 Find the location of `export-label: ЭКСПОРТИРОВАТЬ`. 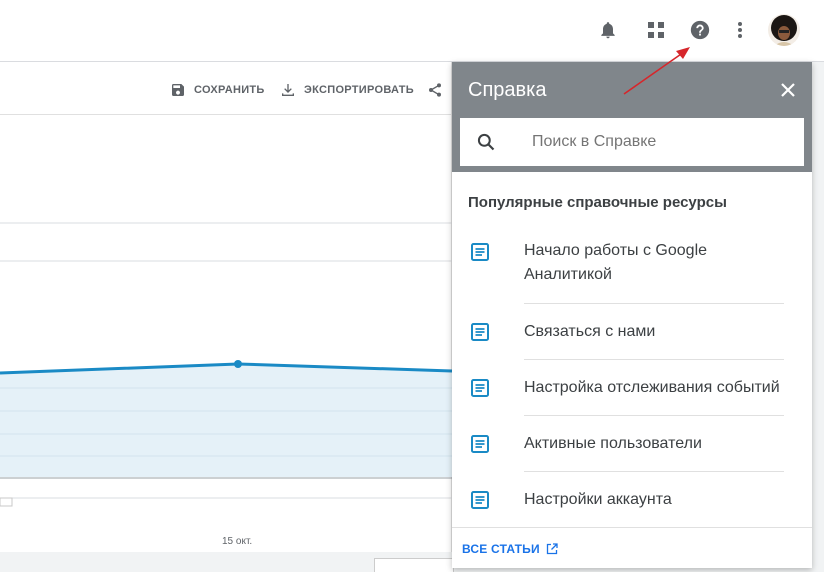

export-label: ЭКСПОРТИРОВАТЬ is located at coordinates (359, 90).